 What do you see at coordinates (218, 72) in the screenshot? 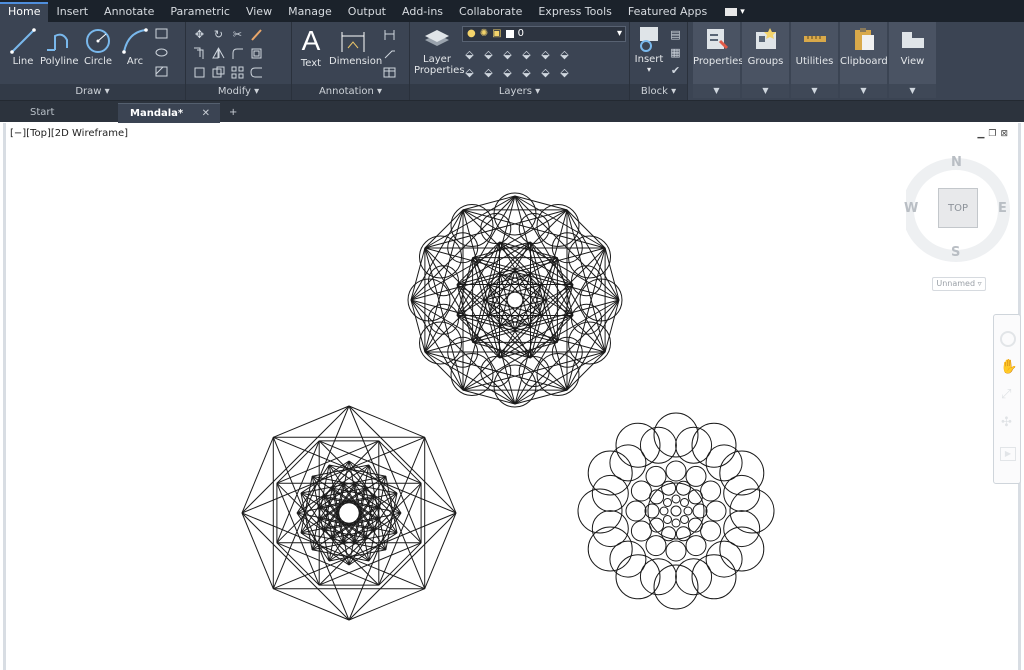
I see `scale-icon` at bounding box center [218, 72].